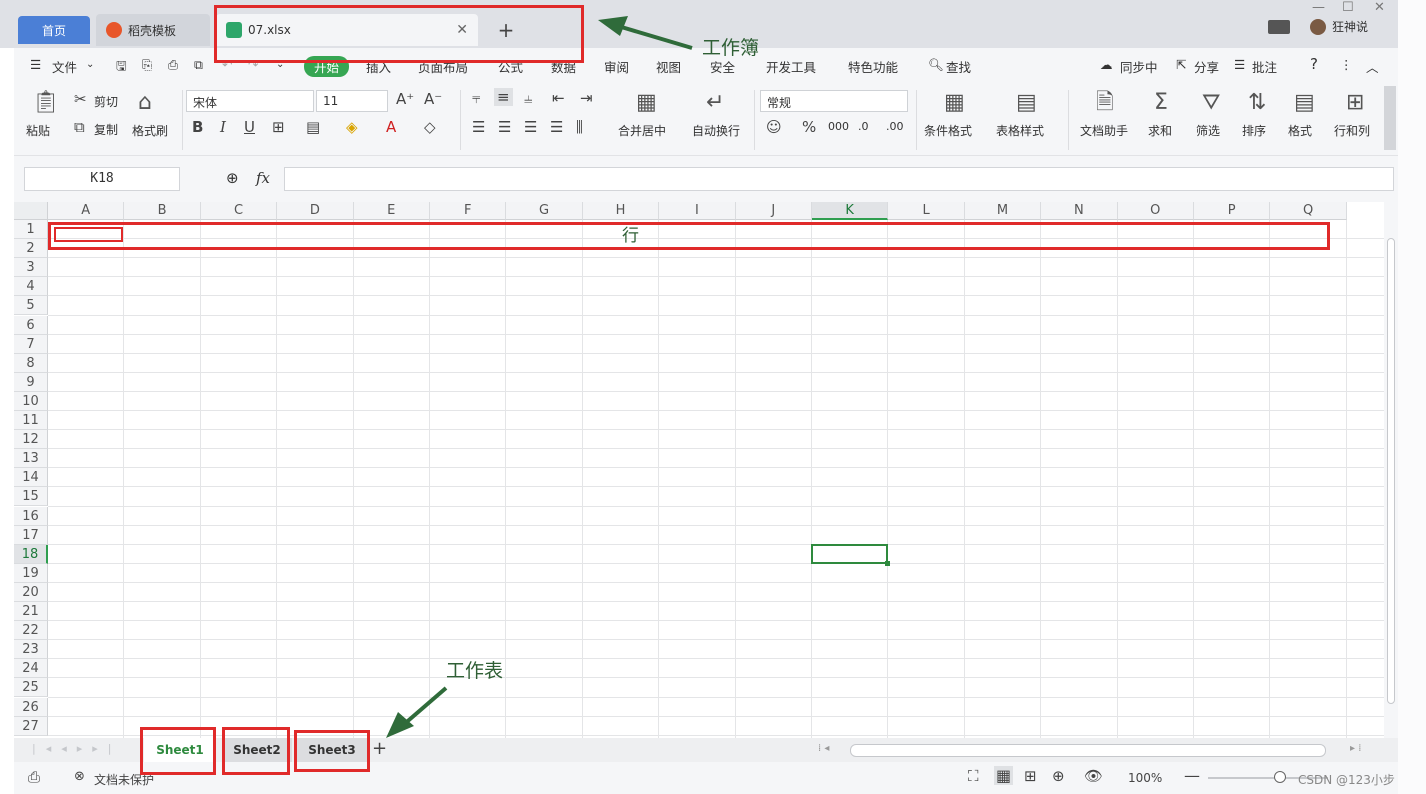 Image resolution: width=1426 pixels, height=794 pixels. I want to click on macro-icon: ⎙, so click(34, 777).